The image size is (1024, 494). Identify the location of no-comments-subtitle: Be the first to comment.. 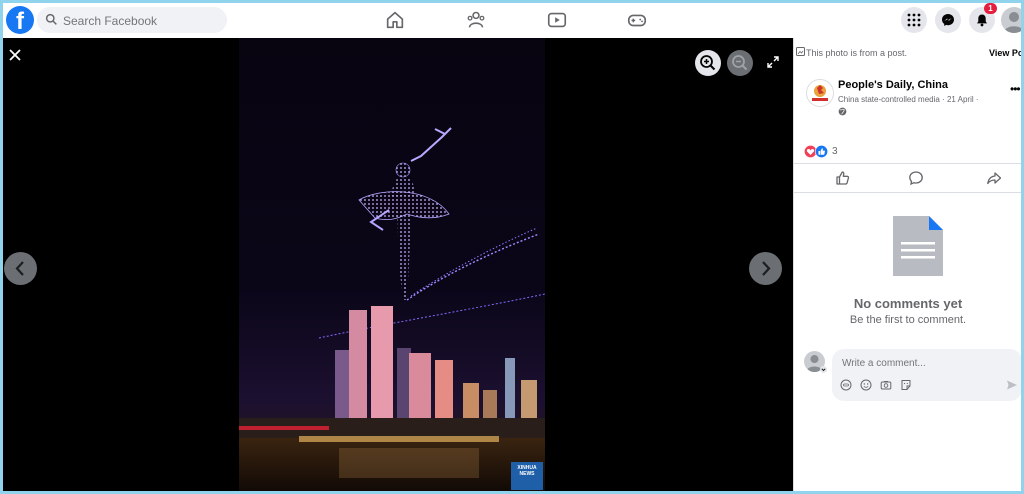
(908, 320).